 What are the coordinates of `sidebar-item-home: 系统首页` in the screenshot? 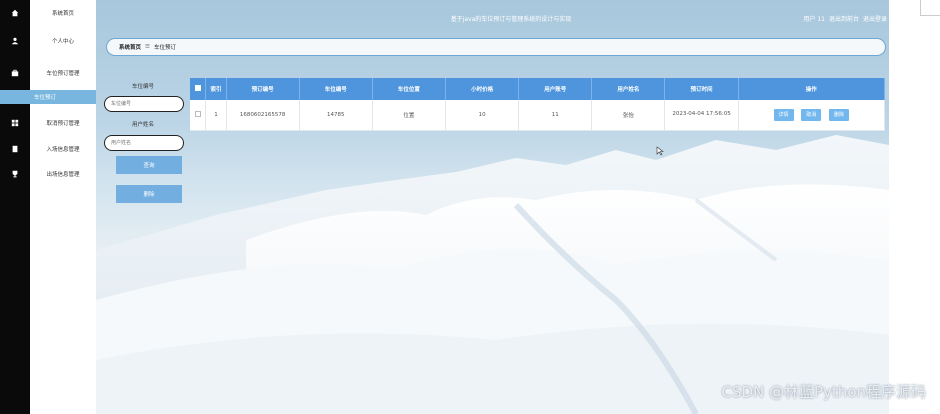 It's located at (63, 13).